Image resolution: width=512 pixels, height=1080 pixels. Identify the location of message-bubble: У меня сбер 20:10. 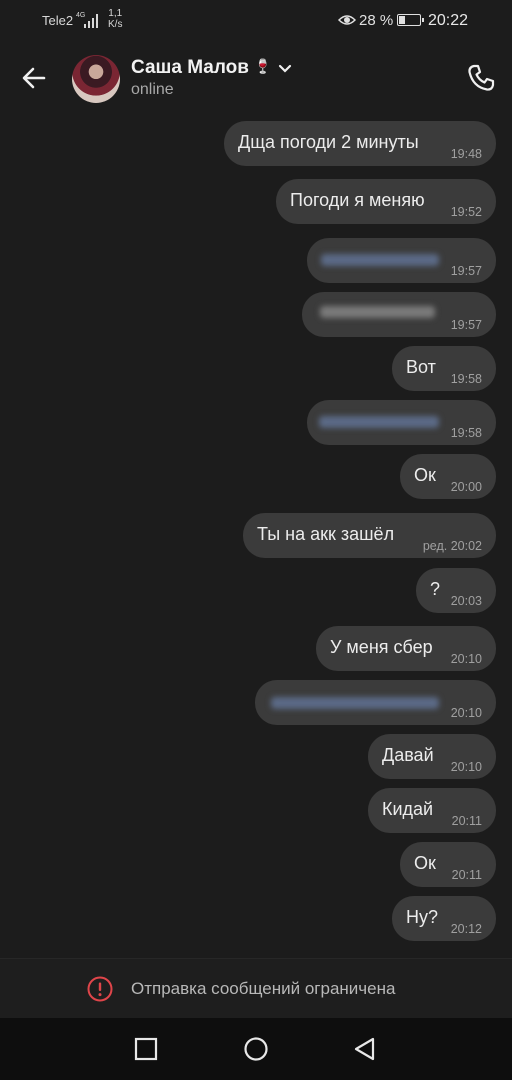
(406, 648).